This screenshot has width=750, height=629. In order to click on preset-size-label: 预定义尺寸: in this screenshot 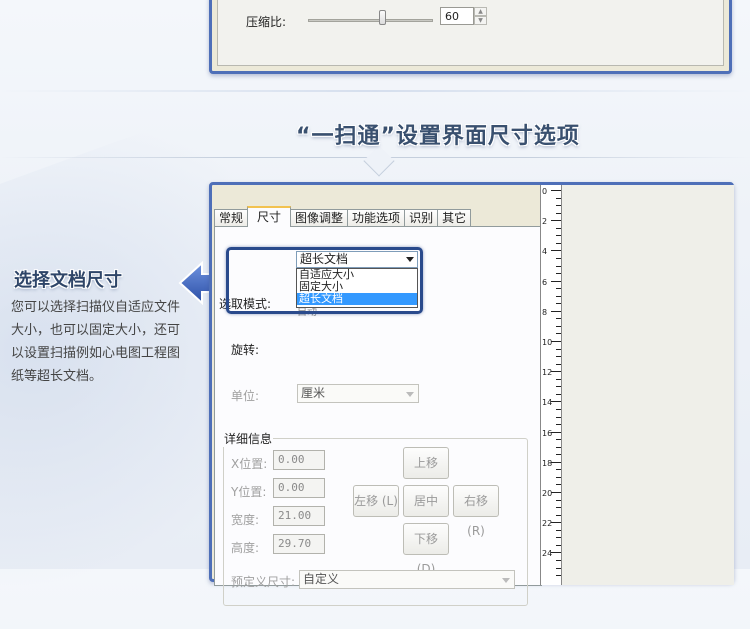, I will do `click(263, 582)`.